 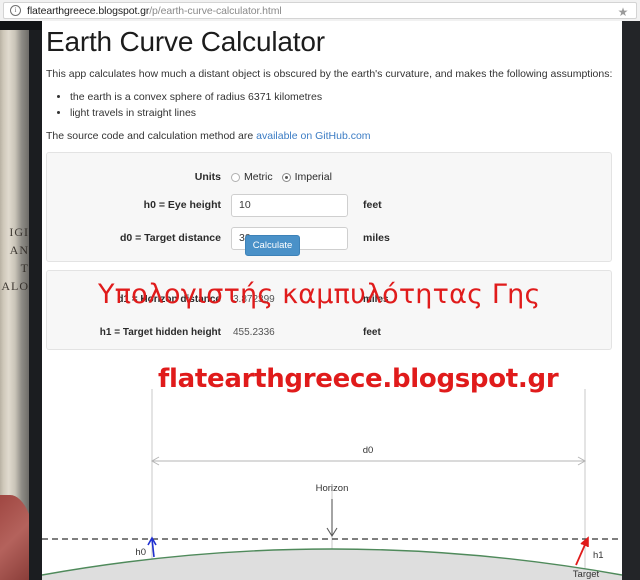 What do you see at coordinates (235, 177) in the screenshot?
I see `radio-metric-icon` at bounding box center [235, 177].